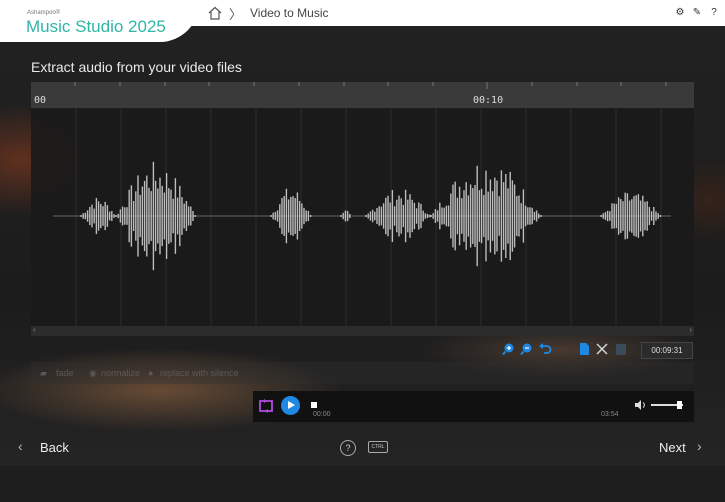 The image size is (725, 502). Describe the element at coordinates (20, 446) in the screenshot. I see `back-chevron-icon: ‹` at that location.